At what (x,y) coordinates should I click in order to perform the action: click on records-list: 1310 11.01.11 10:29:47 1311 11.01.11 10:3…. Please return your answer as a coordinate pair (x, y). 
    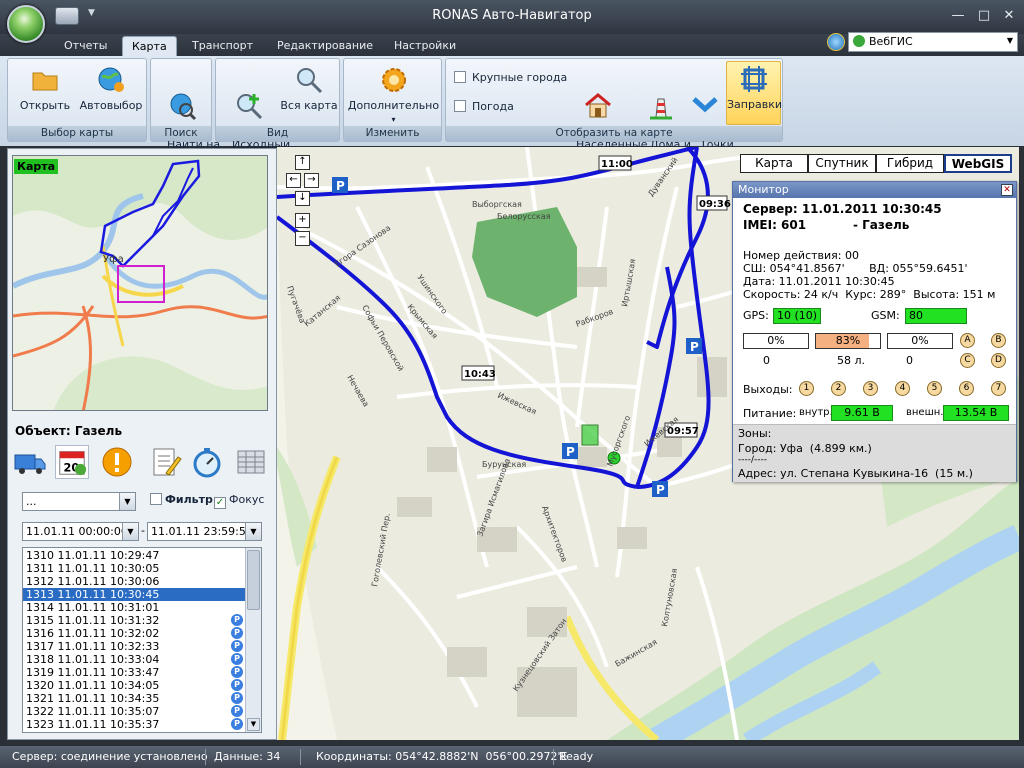
    Looking at the image, I should click on (142, 640).